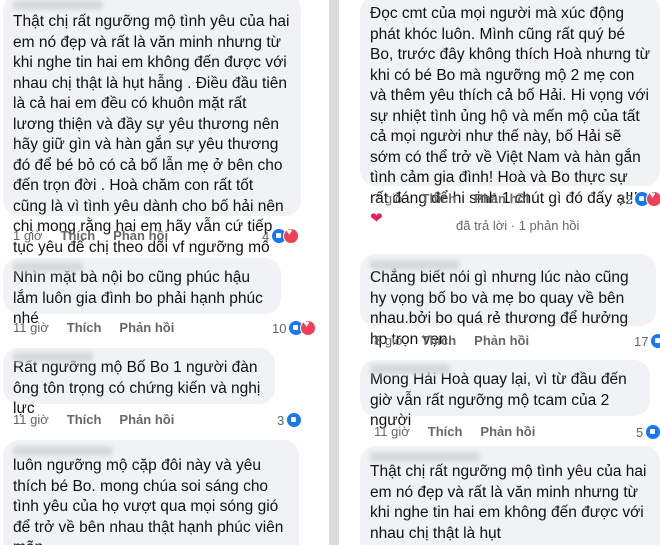  I want to click on reaction-count: 10, so click(279, 328).